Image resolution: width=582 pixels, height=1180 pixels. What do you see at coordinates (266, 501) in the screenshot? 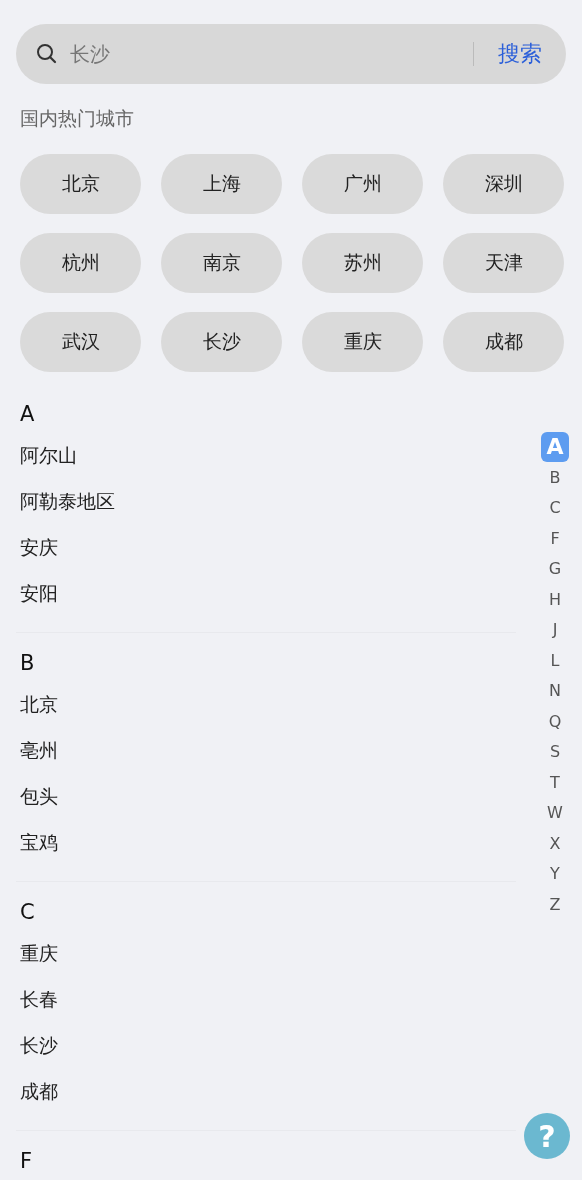
I see `city-item: 阿勒泰地区` at bounding box center [266, 501].